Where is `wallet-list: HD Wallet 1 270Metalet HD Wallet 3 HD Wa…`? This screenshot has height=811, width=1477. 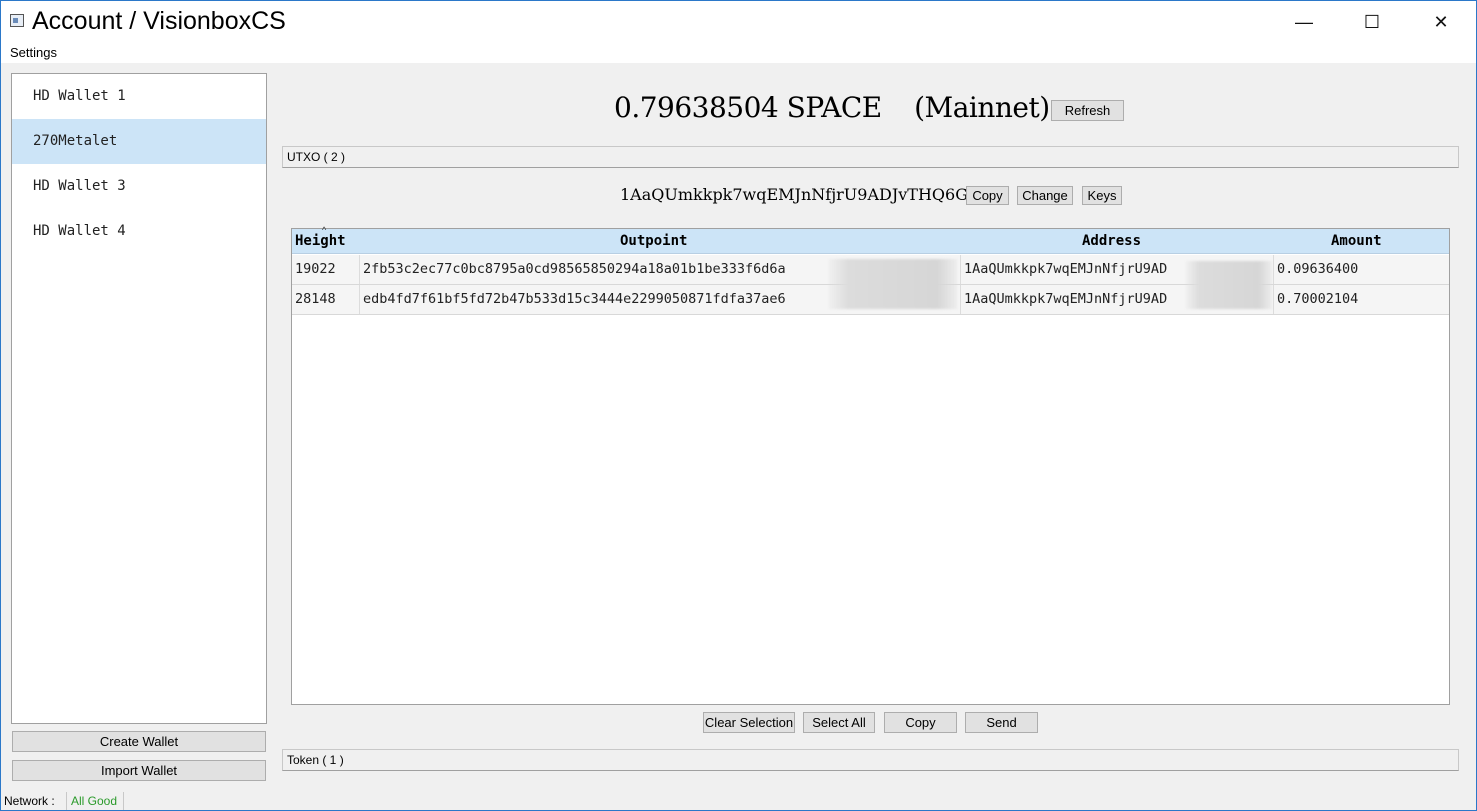
wallet-list: HD Wallet 1 270Metalet HD Wallet 3 HD Wa… is located at coordinates (139, 398).